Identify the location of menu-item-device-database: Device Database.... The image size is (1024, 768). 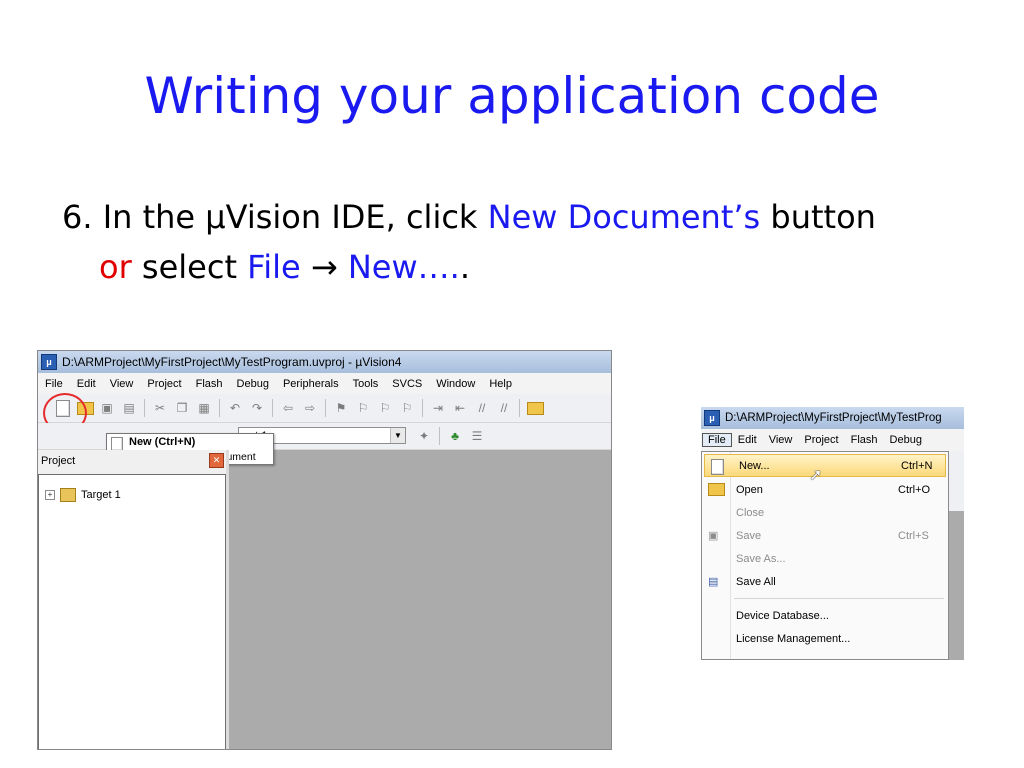
(825, 616).